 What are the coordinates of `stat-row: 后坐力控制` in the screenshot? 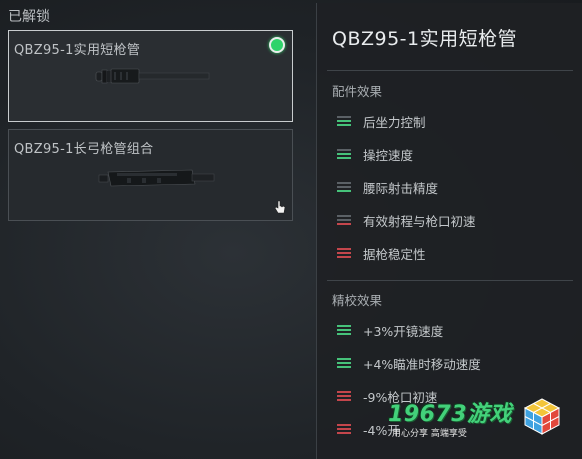 It's located at (381, 121).